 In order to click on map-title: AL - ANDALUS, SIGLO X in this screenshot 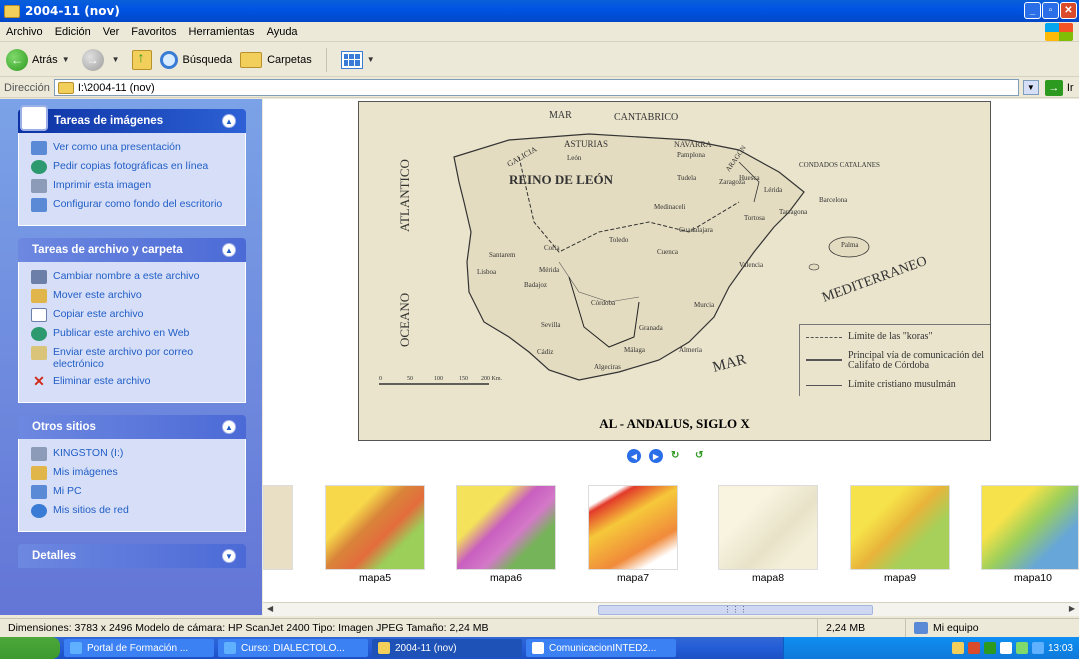, I will do `click(674, 423)`.